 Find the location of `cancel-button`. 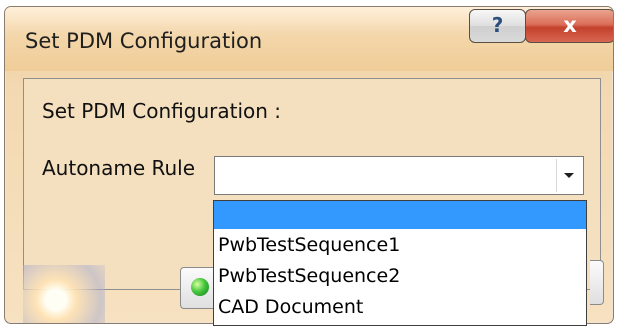

cancel-button is located at coordinates (597, 282).